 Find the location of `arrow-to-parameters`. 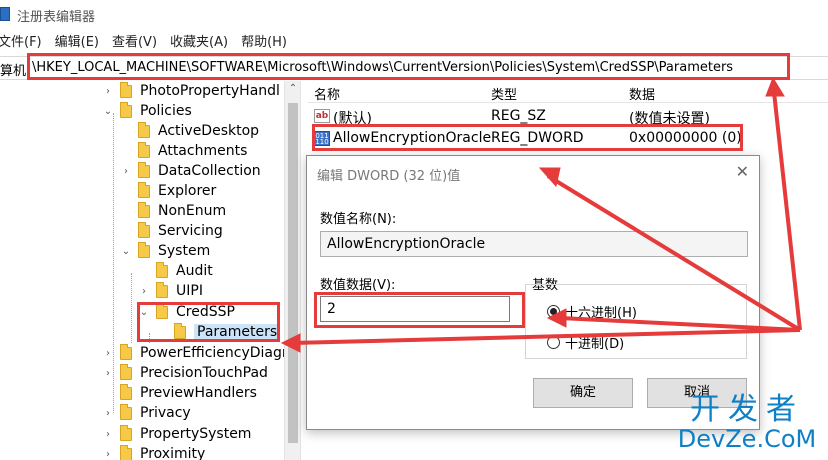

arrow-to-parameters is located at coordinates (546, 336).